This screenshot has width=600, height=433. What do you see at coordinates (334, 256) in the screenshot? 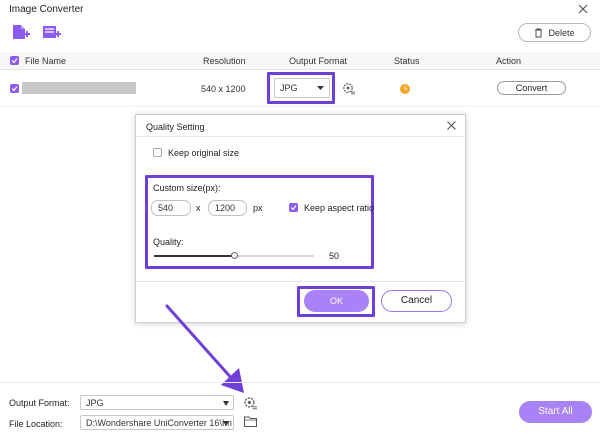
I see `quality-value: 50` at bounding box center [334, 256].